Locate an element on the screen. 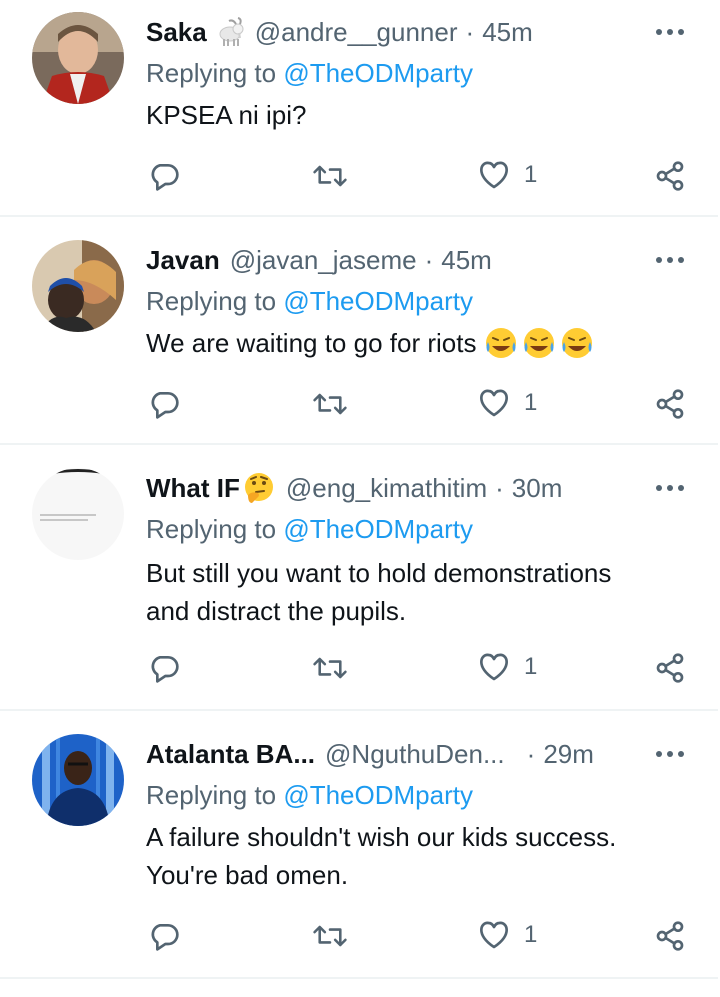  thinking-emoji-icon is located at coordinates (259, 488).